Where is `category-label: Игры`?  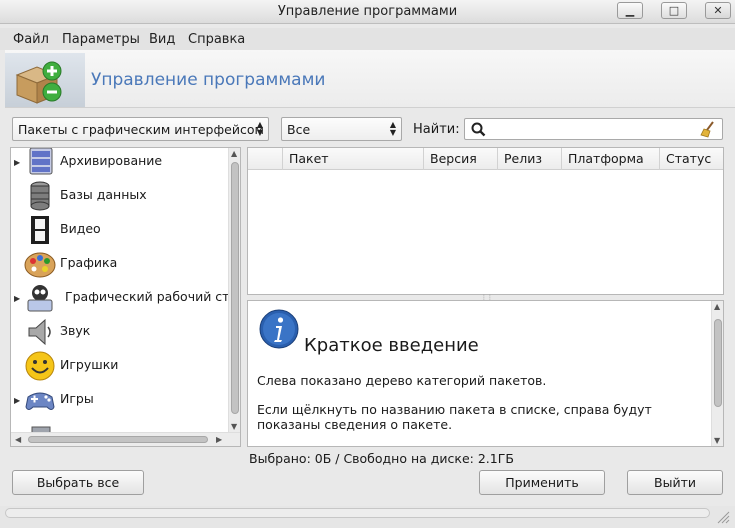 category-label: Игры is located at coordinates (77, 398).